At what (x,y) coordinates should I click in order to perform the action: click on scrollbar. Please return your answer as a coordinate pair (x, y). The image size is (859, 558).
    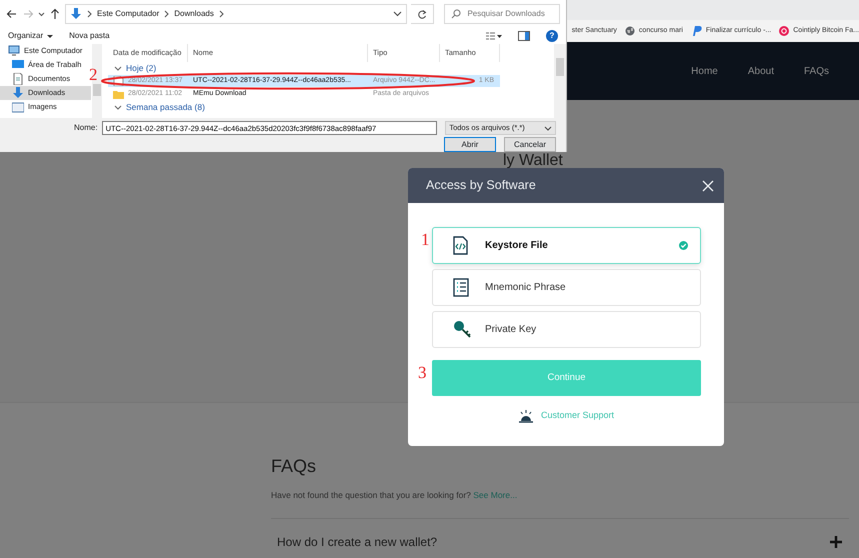
    Looking at the image, I should click on (560, 81).